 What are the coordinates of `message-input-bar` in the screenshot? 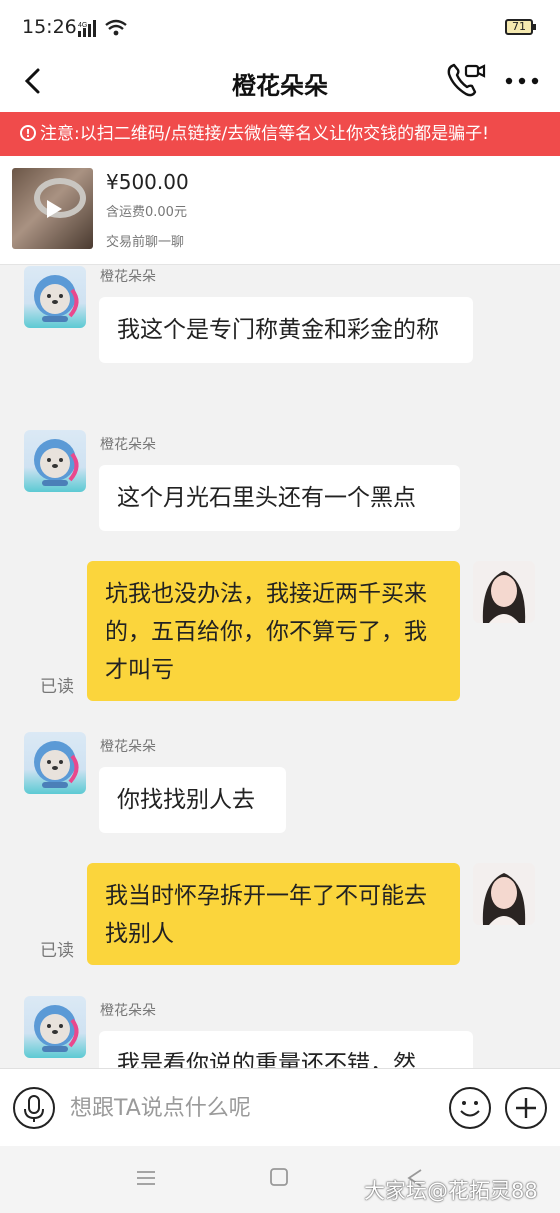 It's located at (280, 1107).